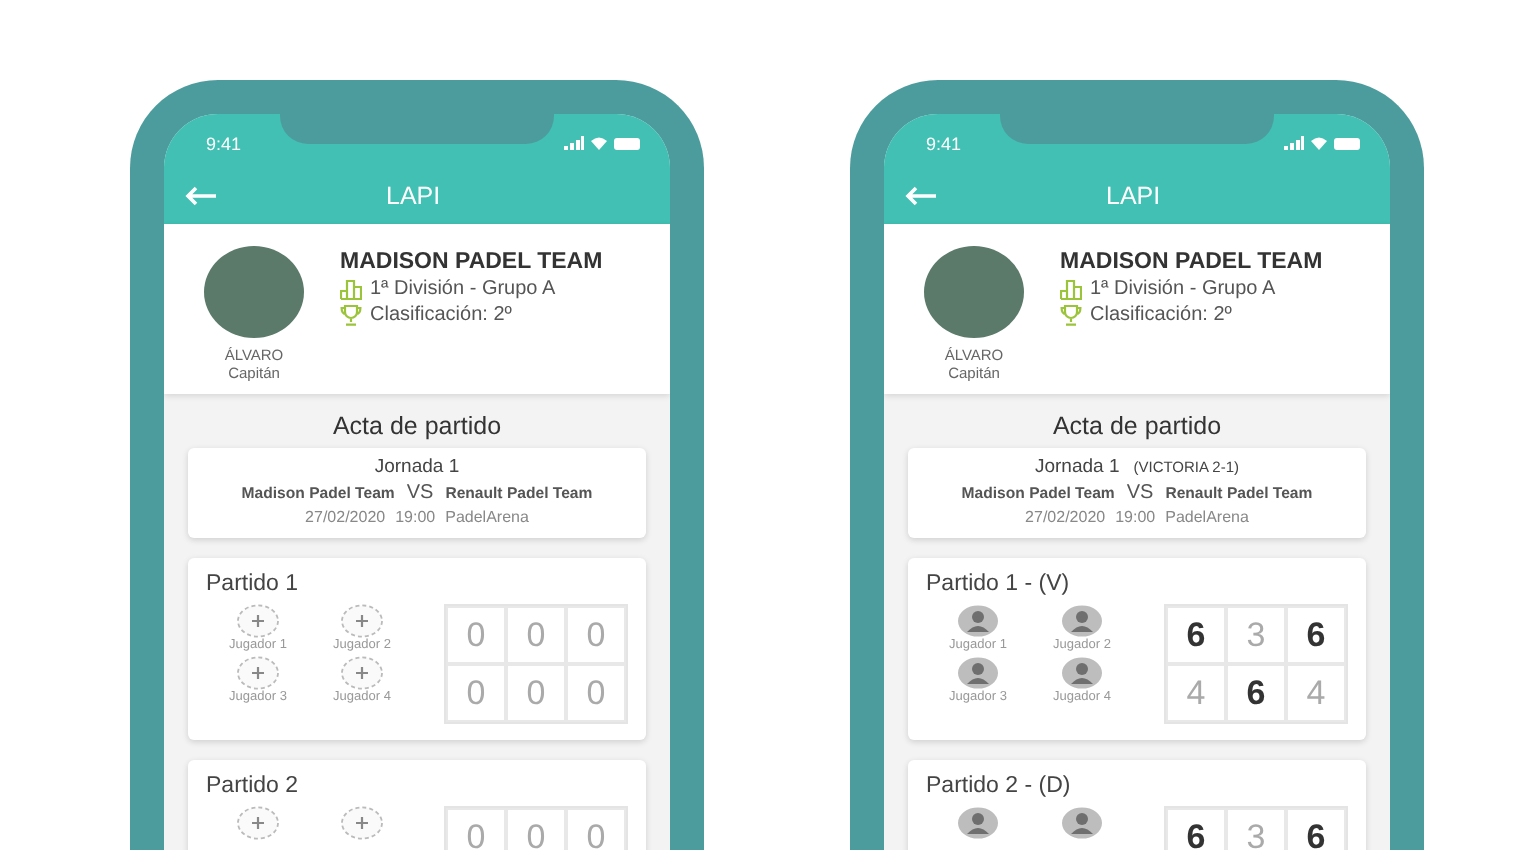  Describe the element at coordinates (999, 584) in the screenshot. I see `match-title: Partido 1 - (V)` at that location.